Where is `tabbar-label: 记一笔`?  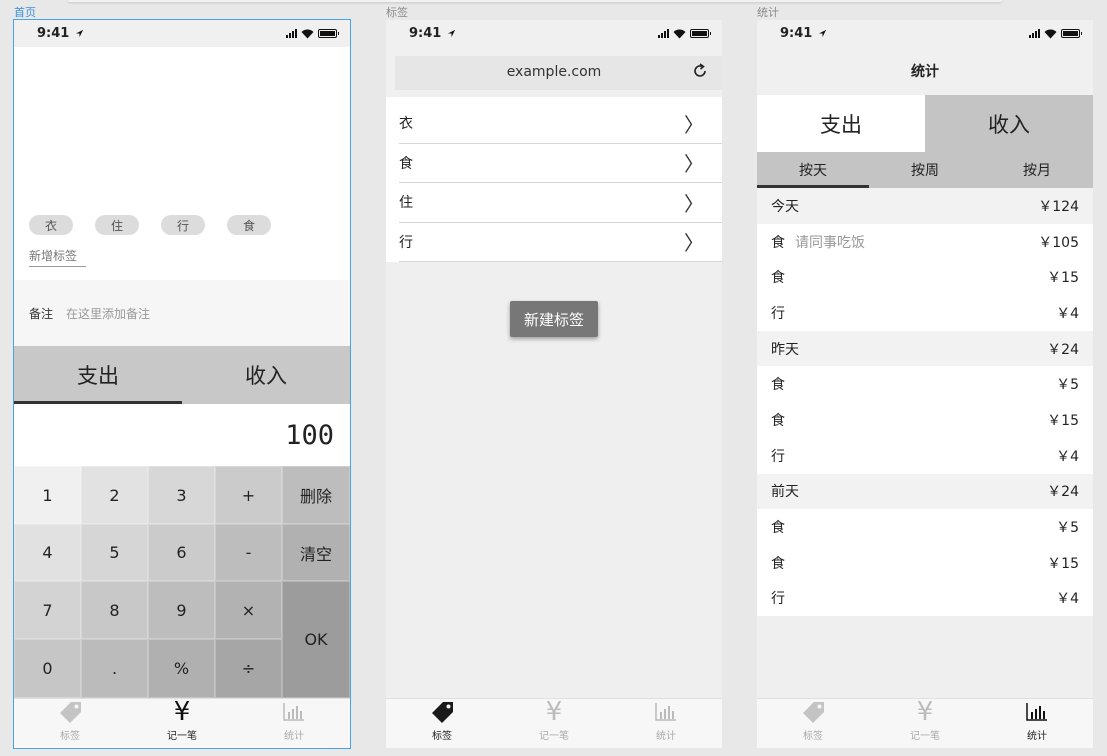
tabbar-label: 记一笔 is located at coordinates (182, 736).